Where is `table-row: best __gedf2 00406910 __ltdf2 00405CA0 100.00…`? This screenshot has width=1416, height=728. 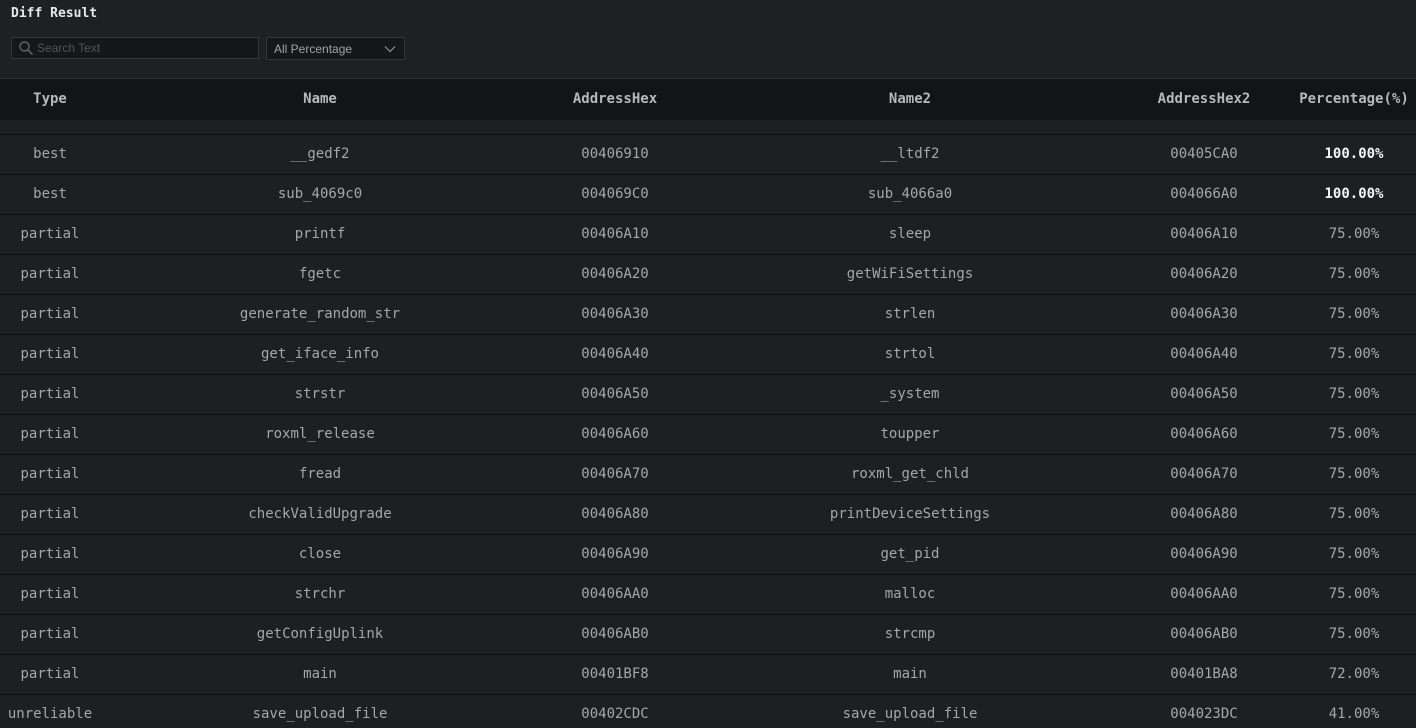 table-row: best __gedf2 00406910 __ltdf2 00405CA0 100.00… is located at coordinates (708, 155).